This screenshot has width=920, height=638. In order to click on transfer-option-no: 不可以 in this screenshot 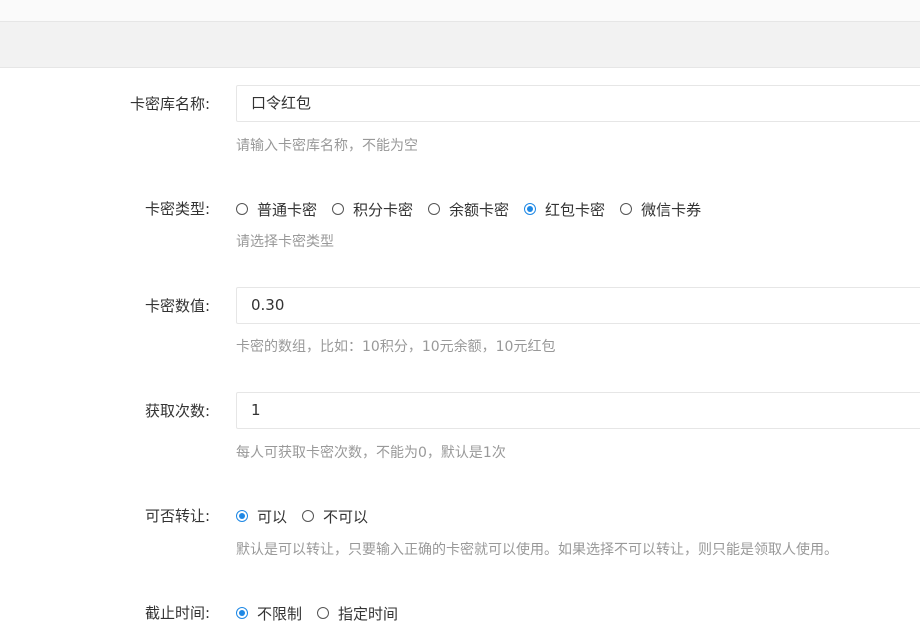, I will do `click(335, 516)`.